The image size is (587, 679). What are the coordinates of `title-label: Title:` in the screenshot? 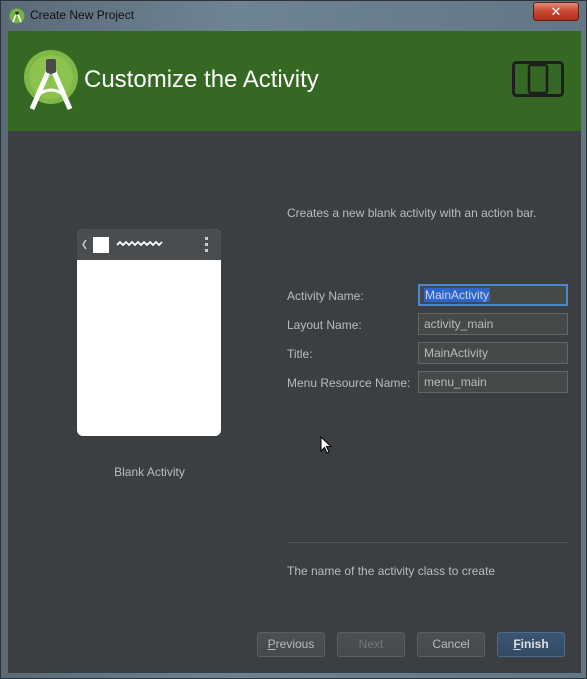 It's located at (300, 354).